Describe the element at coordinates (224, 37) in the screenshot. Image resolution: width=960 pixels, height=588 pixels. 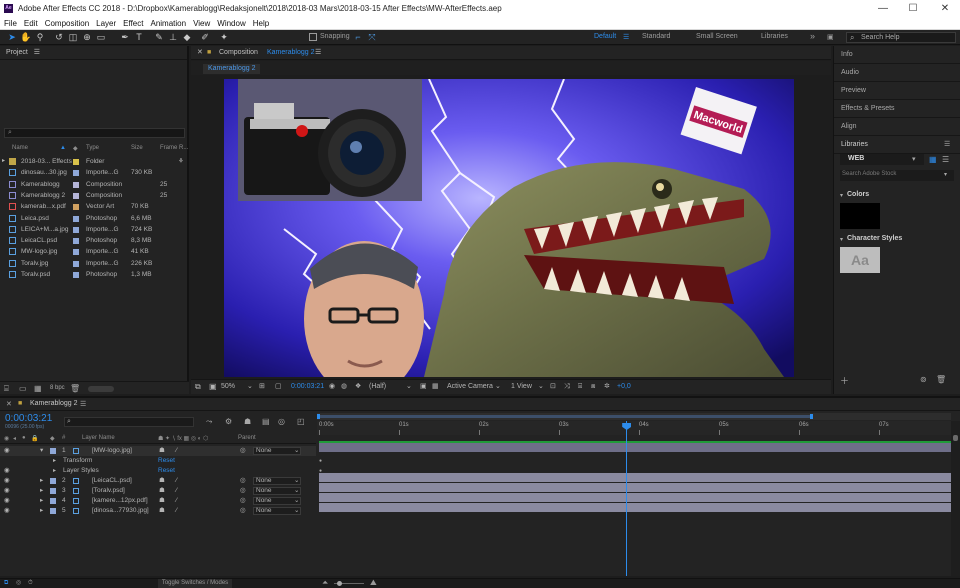
I see `puppet-pin-tool-icon: ✦` at that location.